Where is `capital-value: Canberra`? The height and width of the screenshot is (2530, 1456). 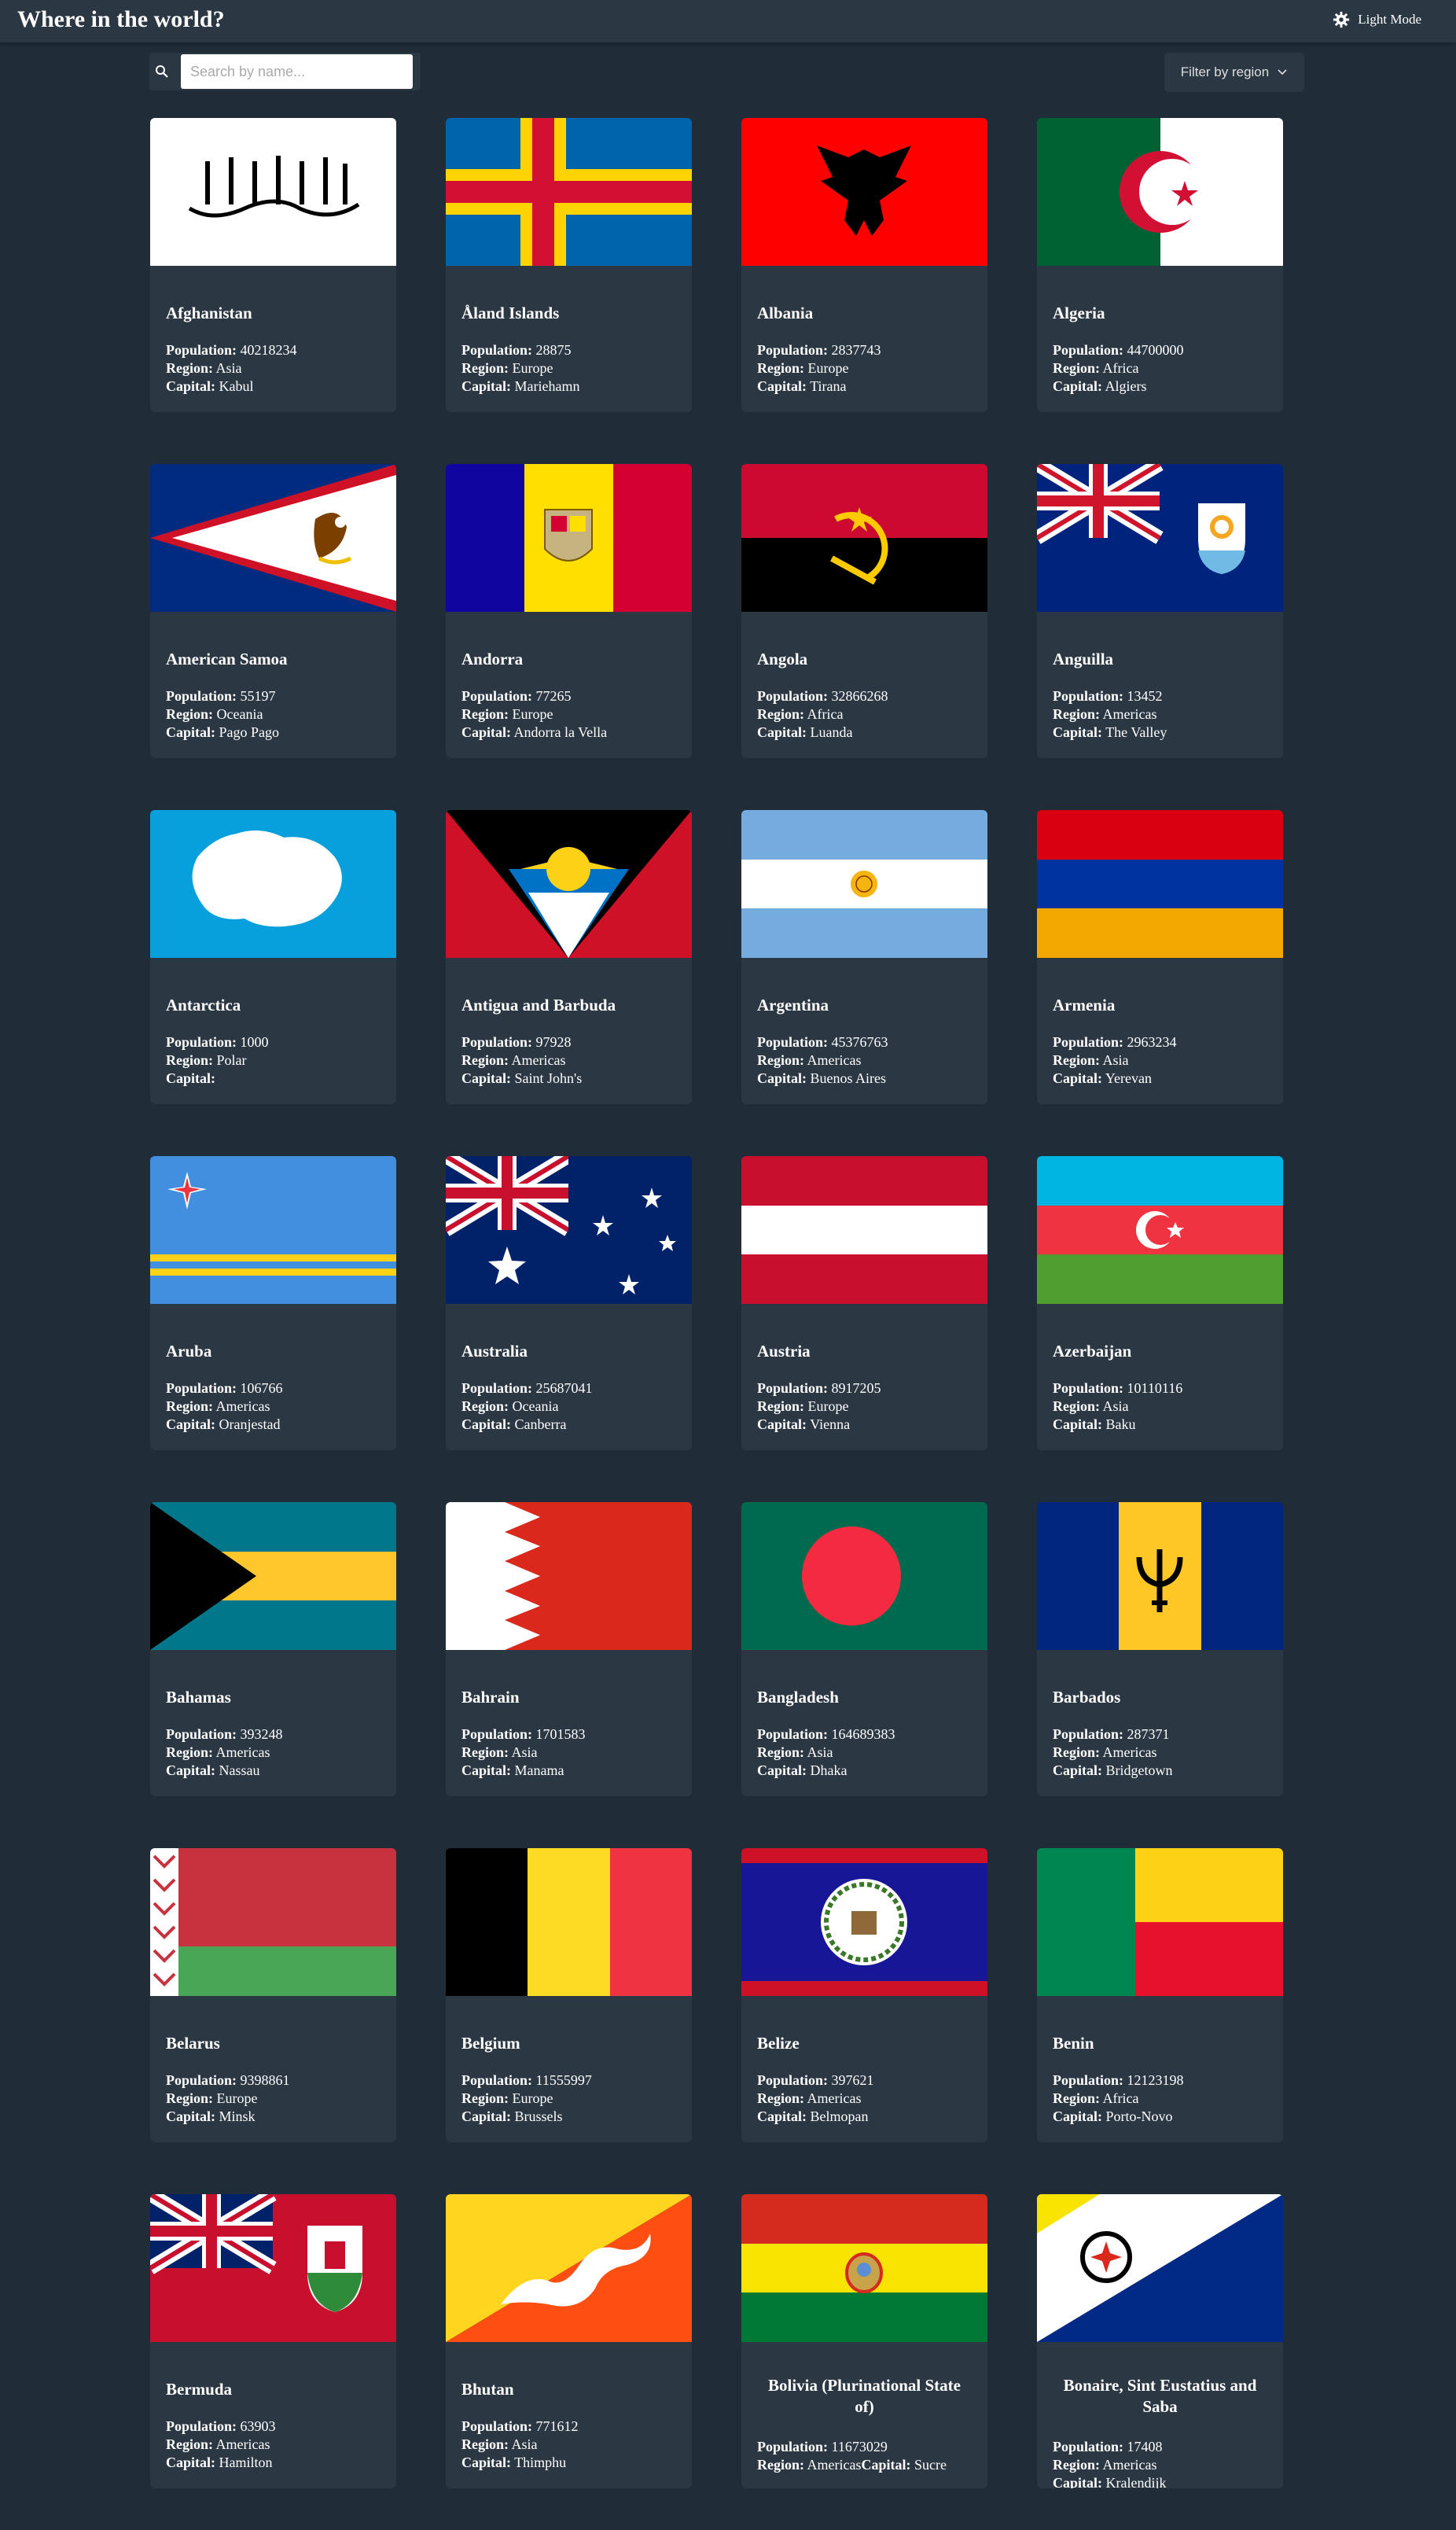
capital-value: Canberra is located at coordinates (540, 1424).